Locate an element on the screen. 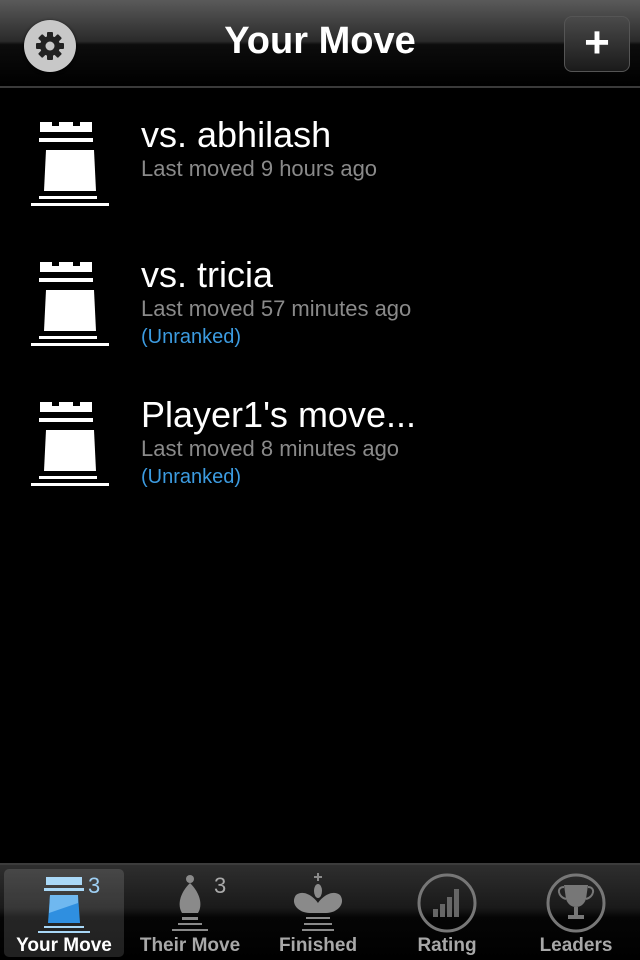 This screenshot has width=640, height=960. tab-their-move: 3 Their Move is located at coordinates (190, 913).